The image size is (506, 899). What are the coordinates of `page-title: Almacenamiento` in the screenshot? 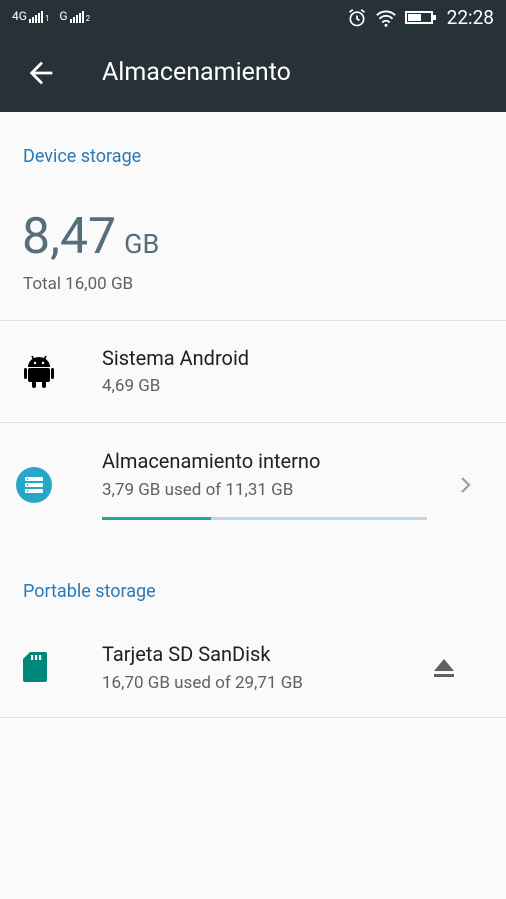 It's located at (196, 72).